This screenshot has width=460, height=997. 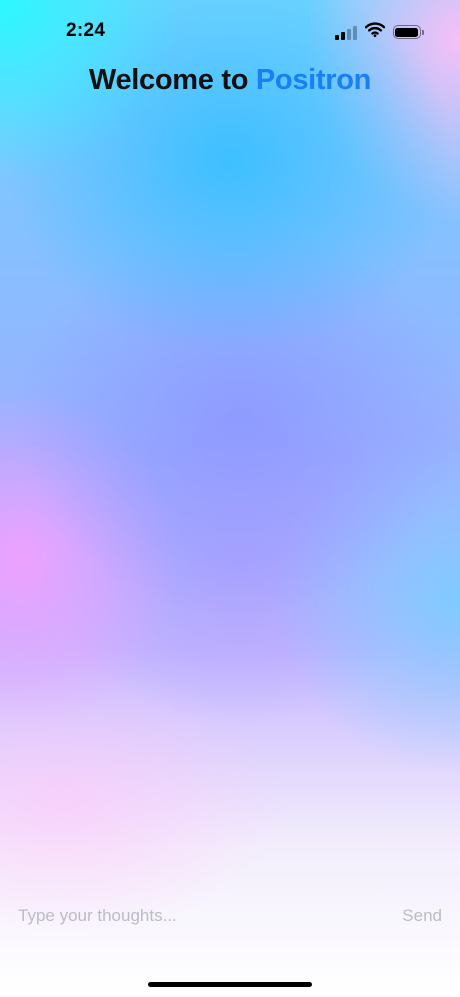 I want to click on page-title: Welcome to Positron, so click(x=230, y=80).